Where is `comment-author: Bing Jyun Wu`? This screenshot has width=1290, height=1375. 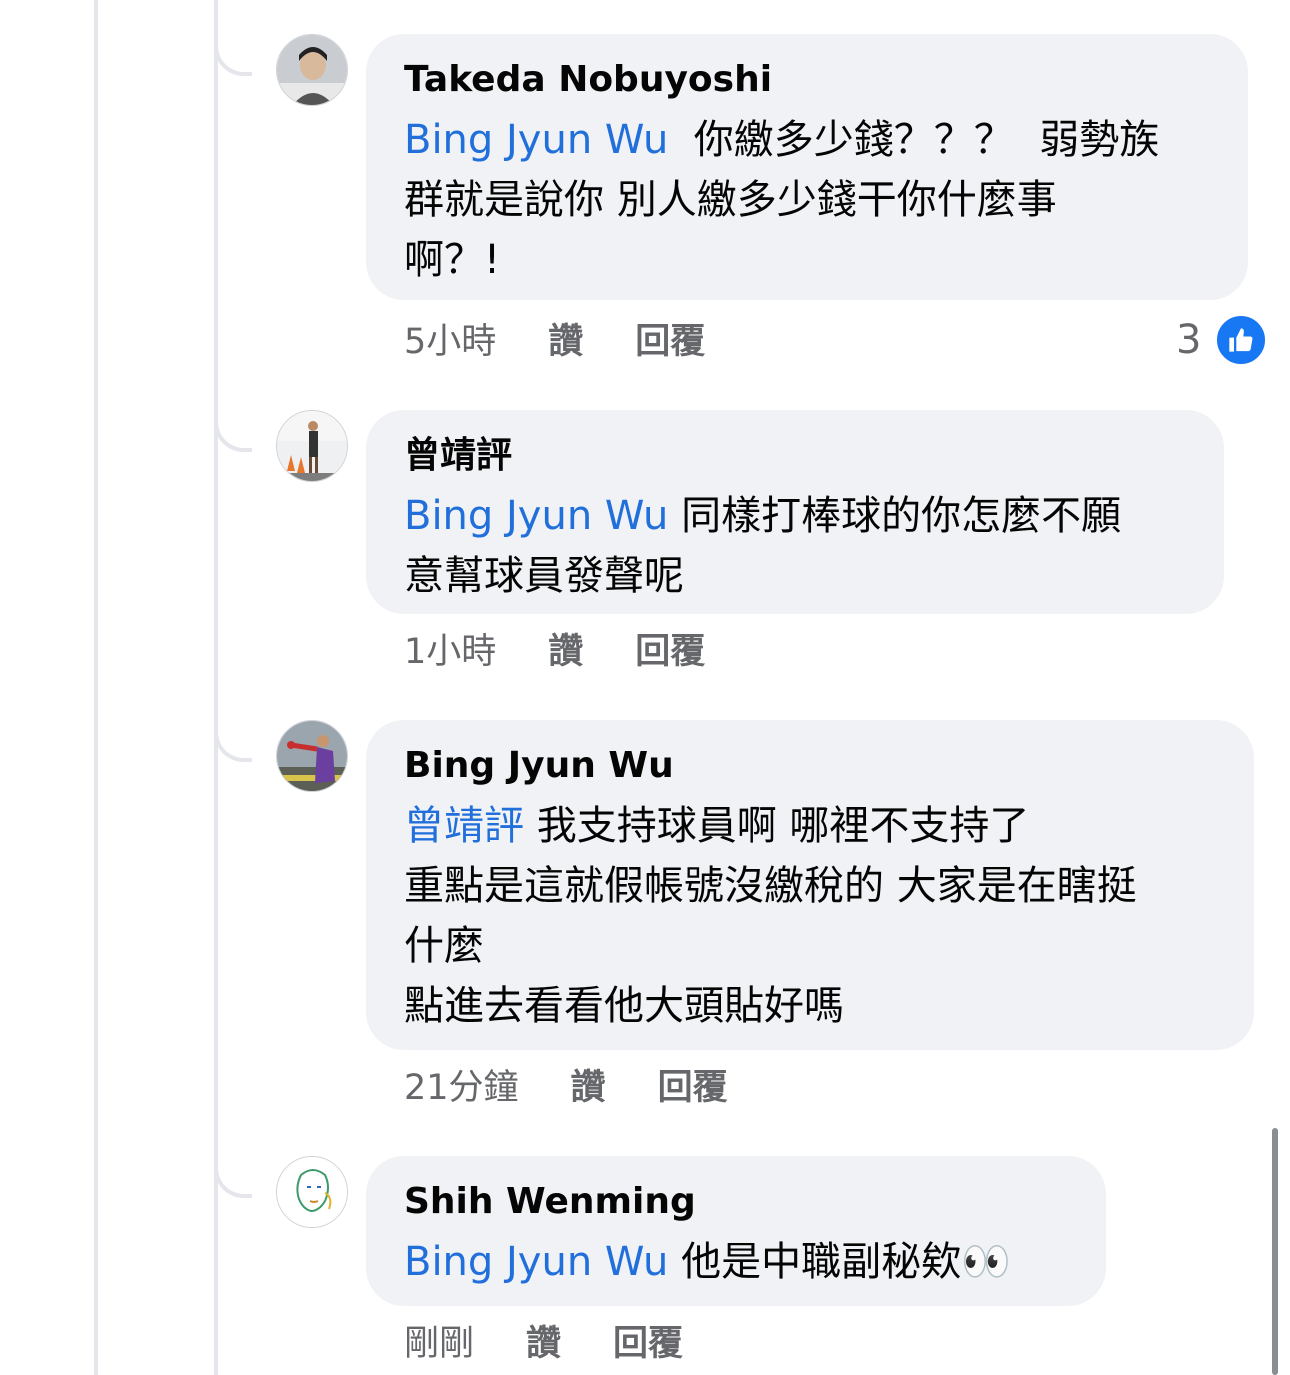
comment-author: Bing Jyun Wu is located at coordinates (810, 766).